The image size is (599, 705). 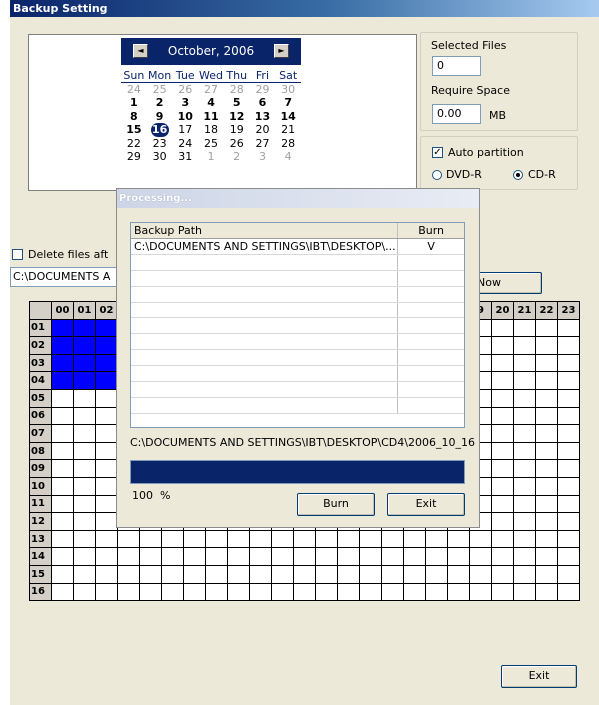 I want to click on calendar-day: 5, so click(x=237, y=103).